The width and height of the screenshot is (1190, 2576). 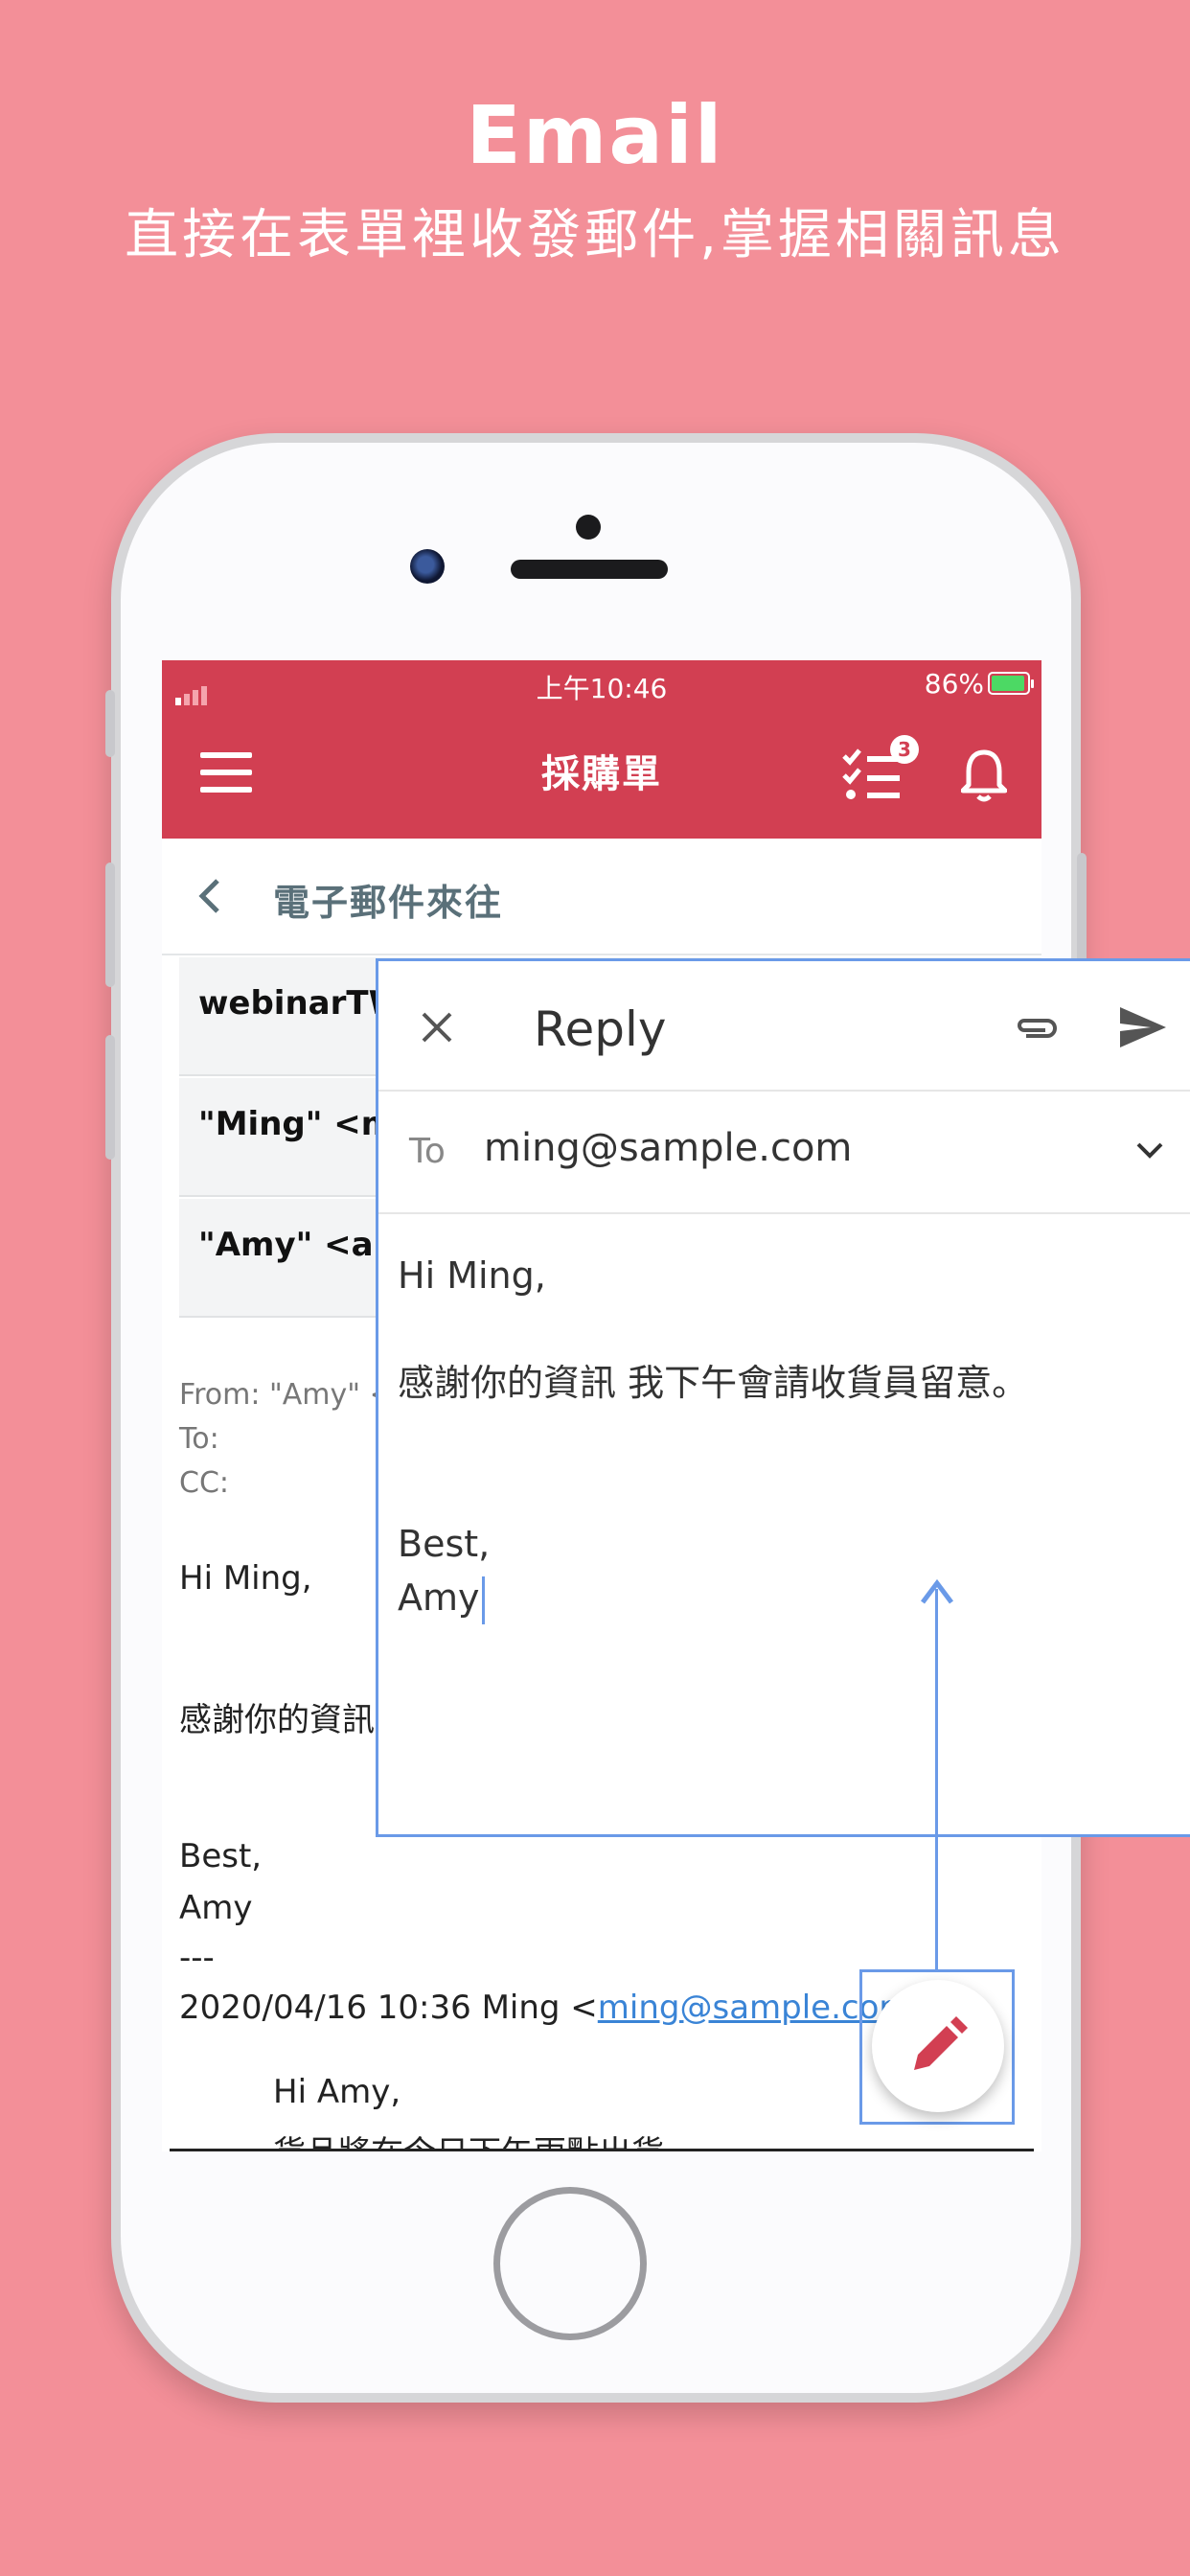 I want to click on recipient-row: To ming@sample.com, so click(x=784, y=1153).